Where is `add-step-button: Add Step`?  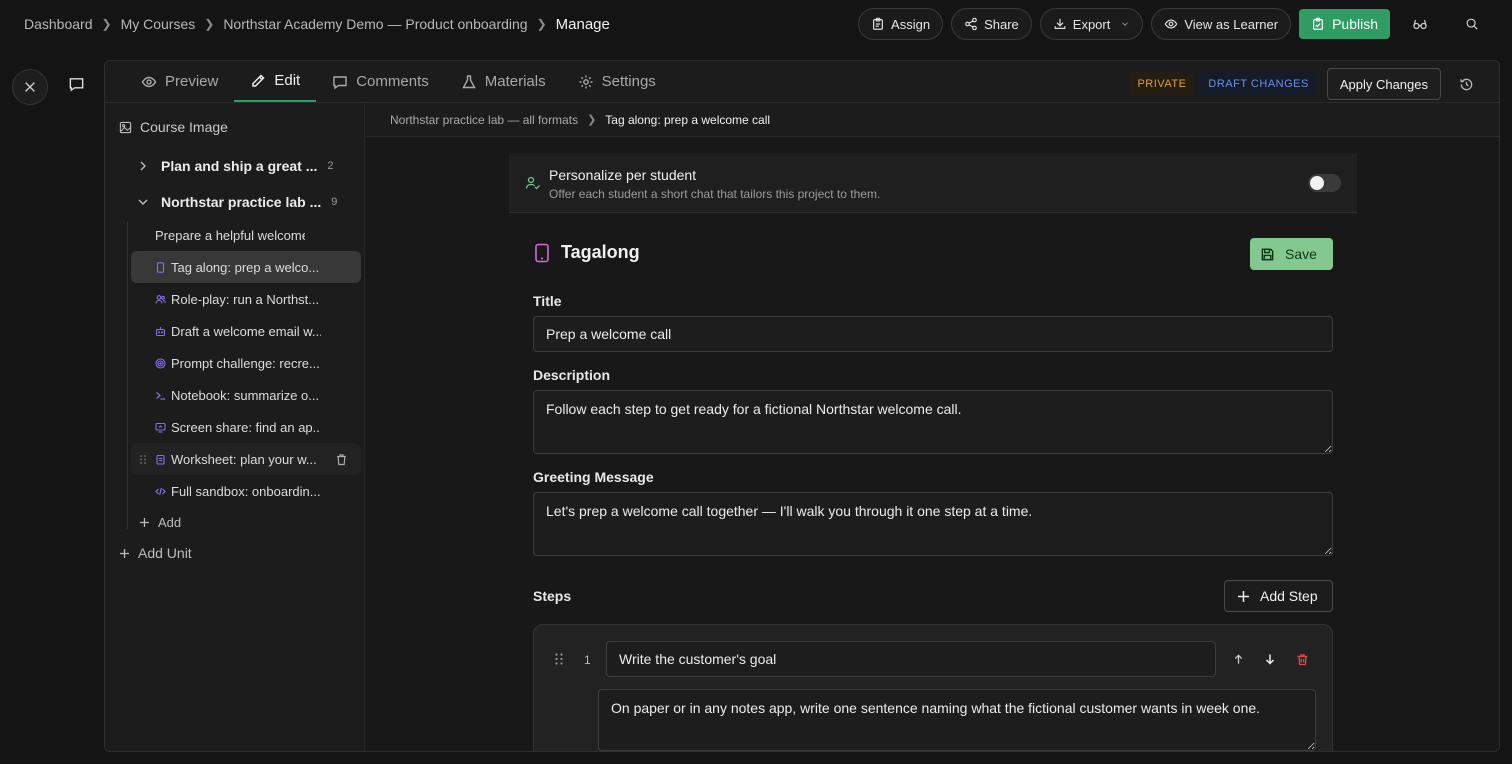
add-step-button: Add Step is located at coordinates (1278, 596).